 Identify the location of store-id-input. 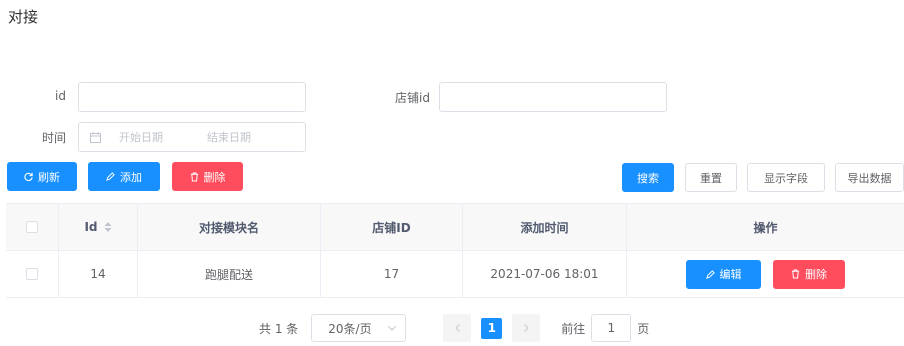
(553, 97).